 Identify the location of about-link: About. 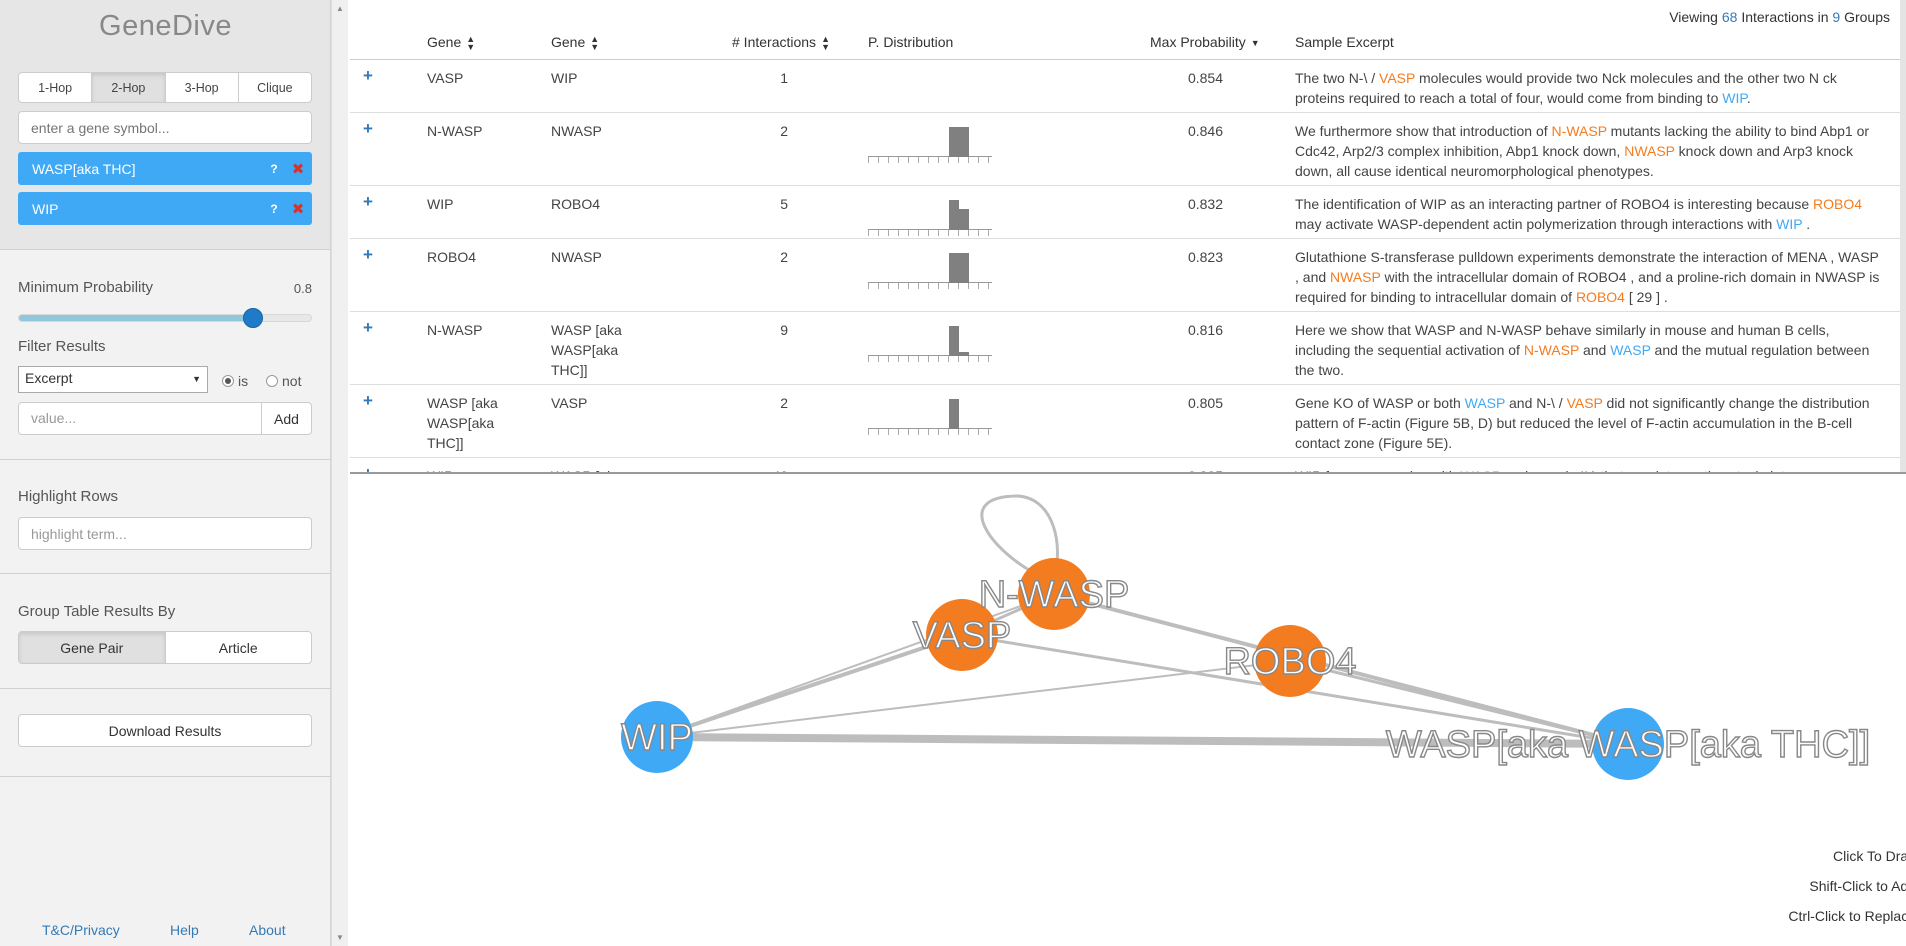
(267, 930).